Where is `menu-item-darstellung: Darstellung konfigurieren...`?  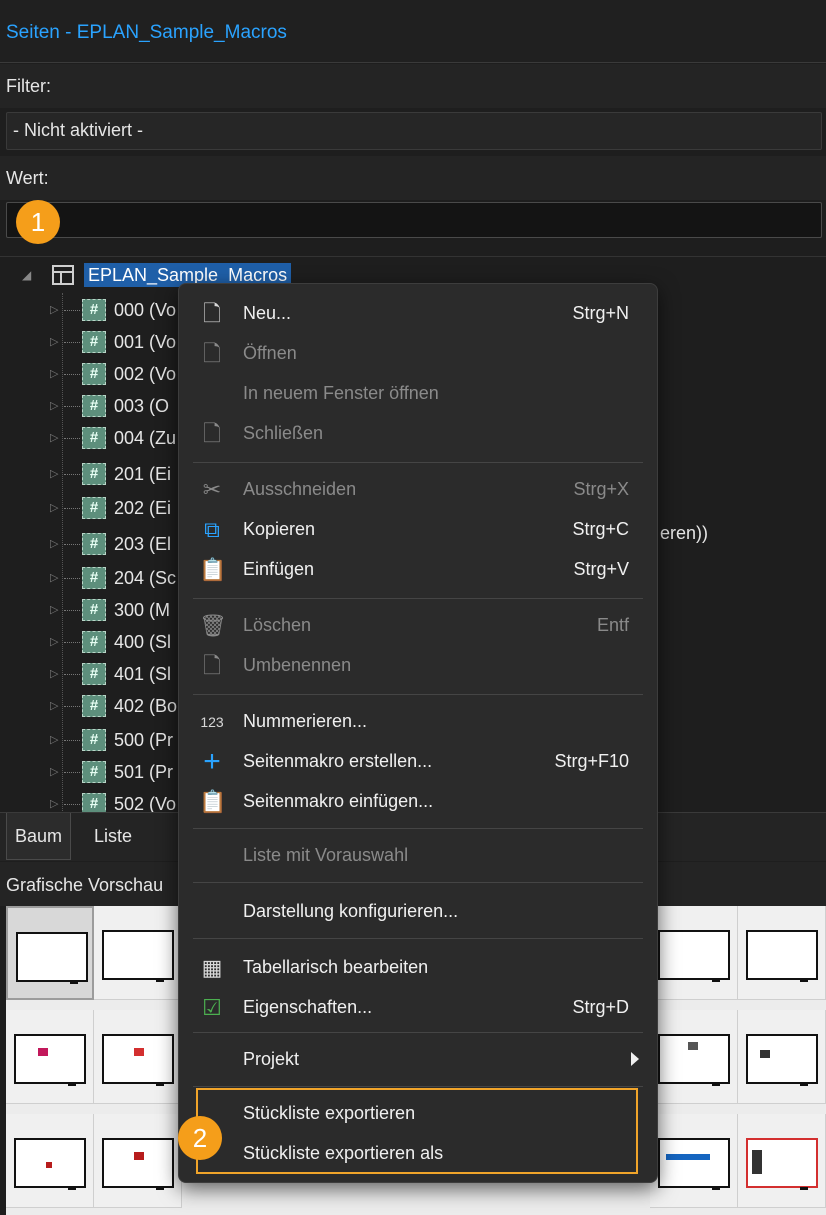 menu-item-darstellung: Darstellung konfigurieren... is located at coordinates (418, 912).